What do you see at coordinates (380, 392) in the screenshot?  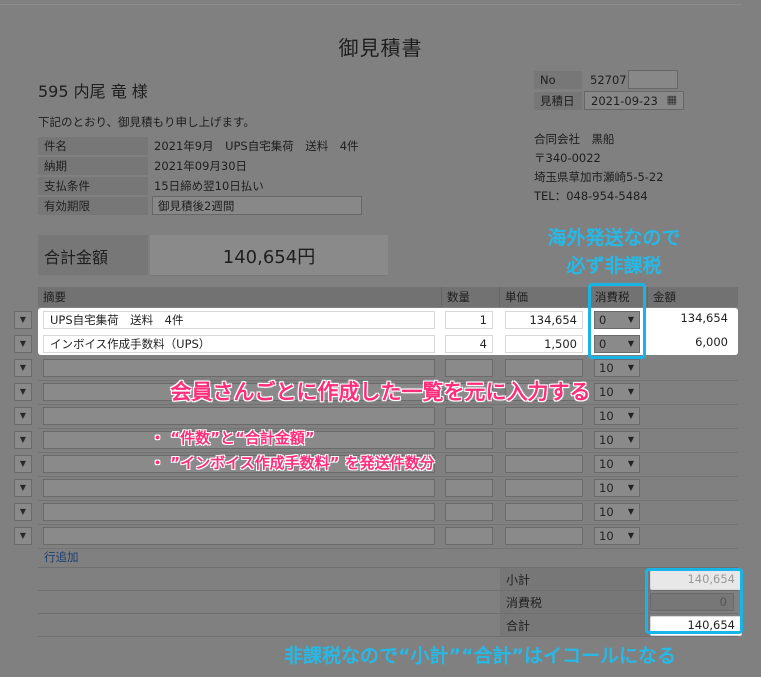 I see `main-annotation: 会員さんごとに作成した一覧を元に入力する` at bounding box center [380, 392].